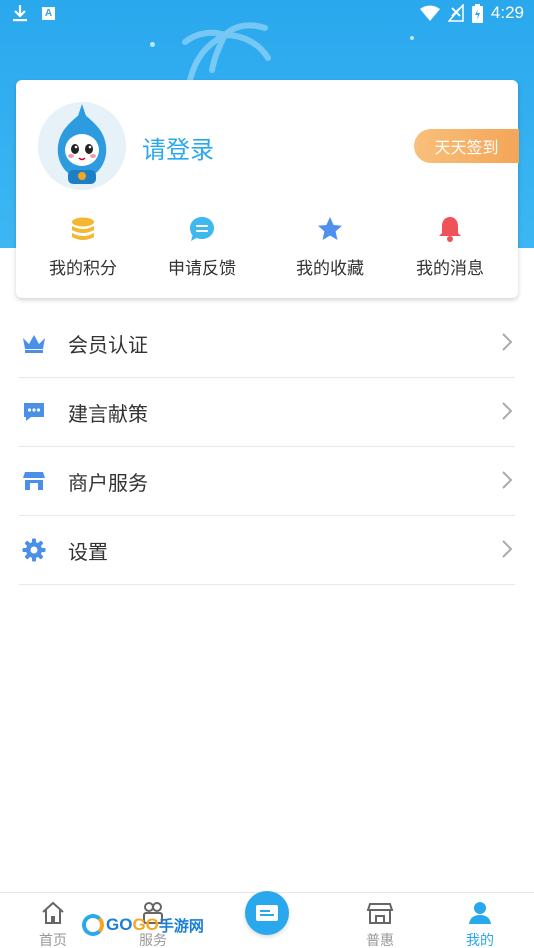 The height and width of the screenshot is (948, 534). Describe the element at coordinates (380, 940) in the screenshot. I see `tab-label: 普惠` at that location.